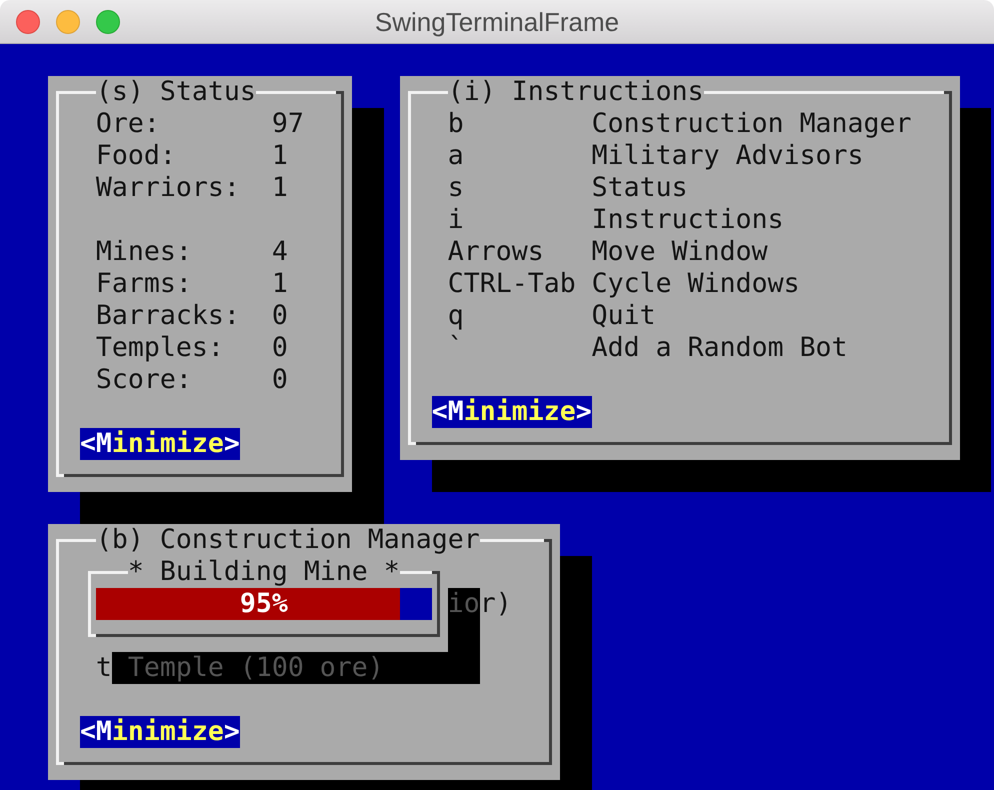 The height and width of the screenshot is (790, 994). I want to click on shortcut-key: b, so click(520, 124).